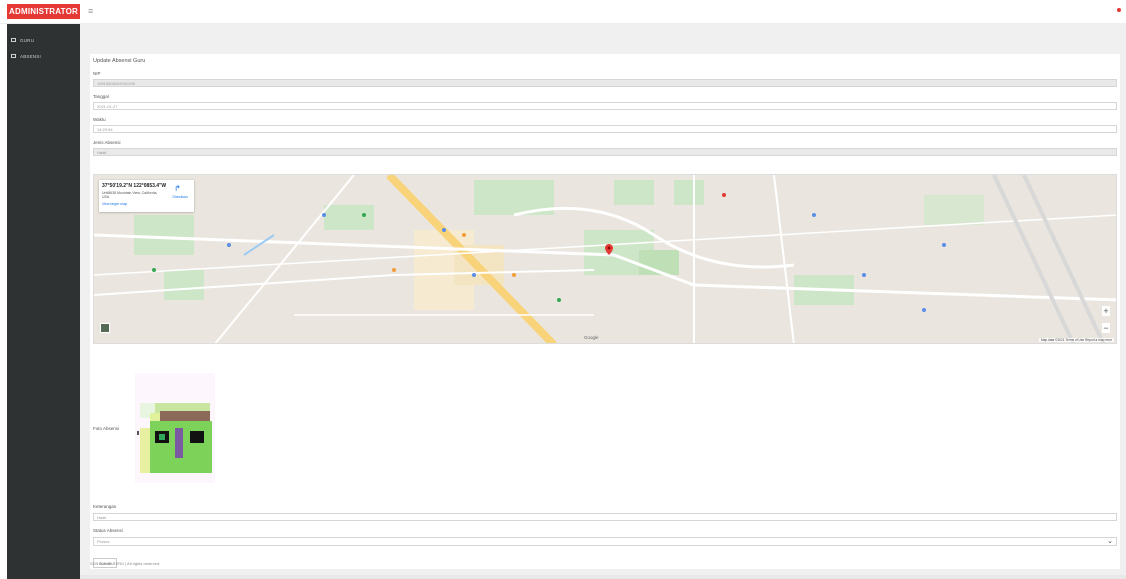  Describe the element at coordinates (99, 119) in the screenshot. I see `waktu-label: Waktu` at that location.